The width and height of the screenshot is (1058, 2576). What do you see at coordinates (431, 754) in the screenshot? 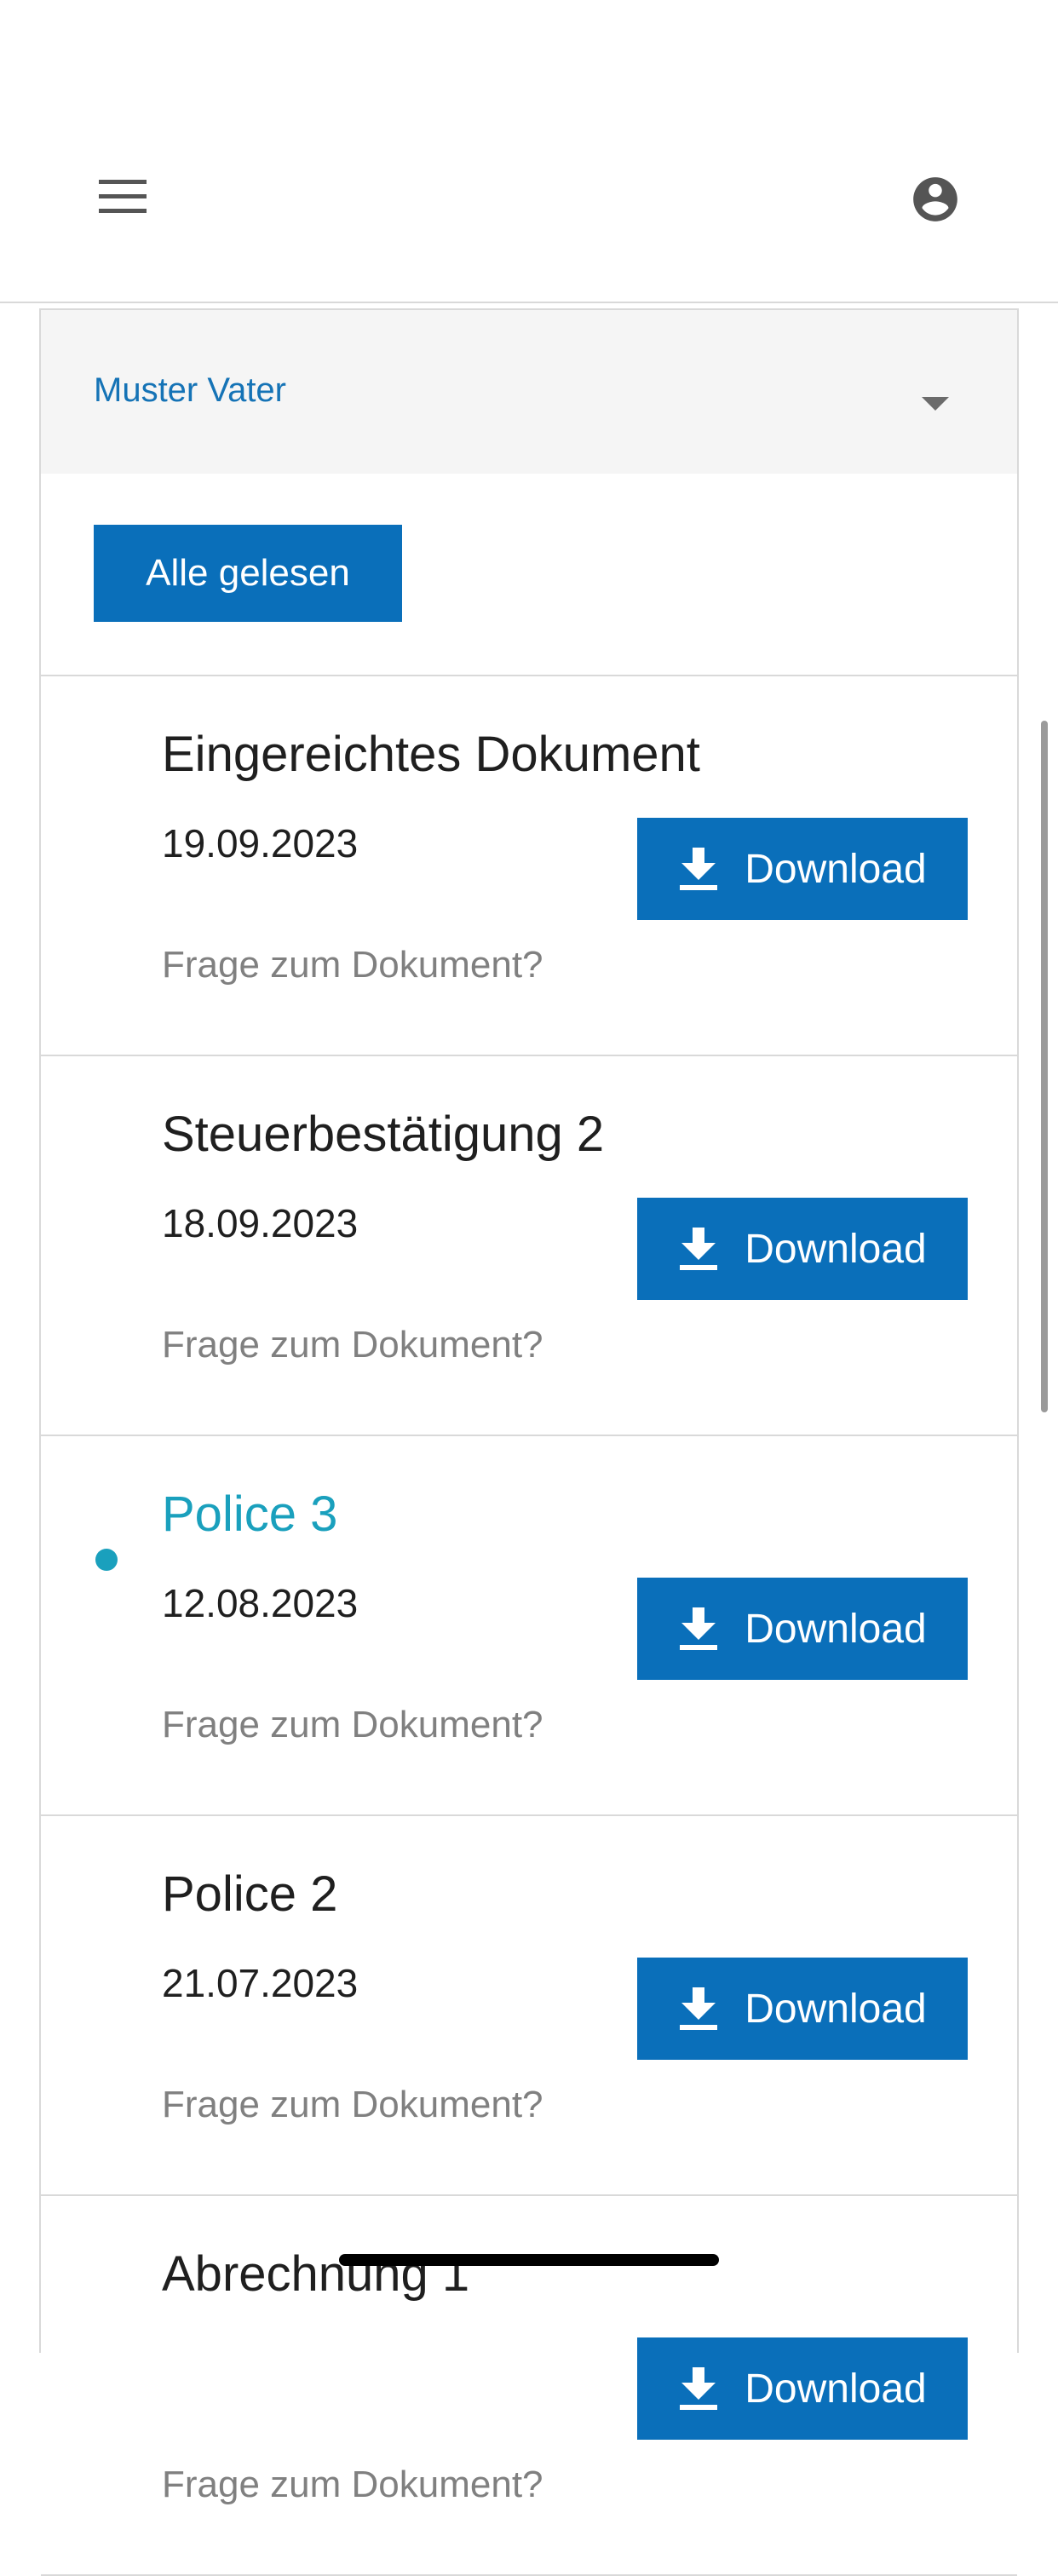
I see `document-title: Eingereichtes Dokument` at bounding box center [431, 754].